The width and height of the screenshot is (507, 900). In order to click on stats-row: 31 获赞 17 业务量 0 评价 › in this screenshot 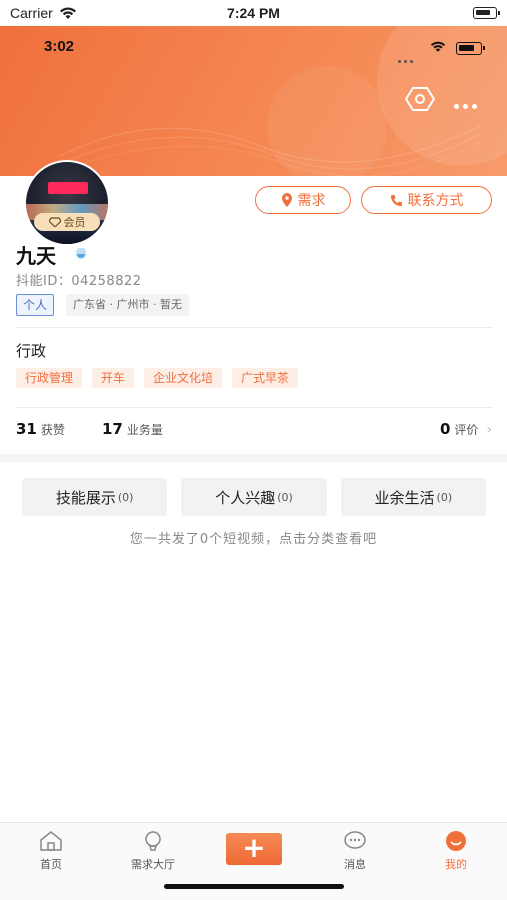, I will do `click(254, 431)`.